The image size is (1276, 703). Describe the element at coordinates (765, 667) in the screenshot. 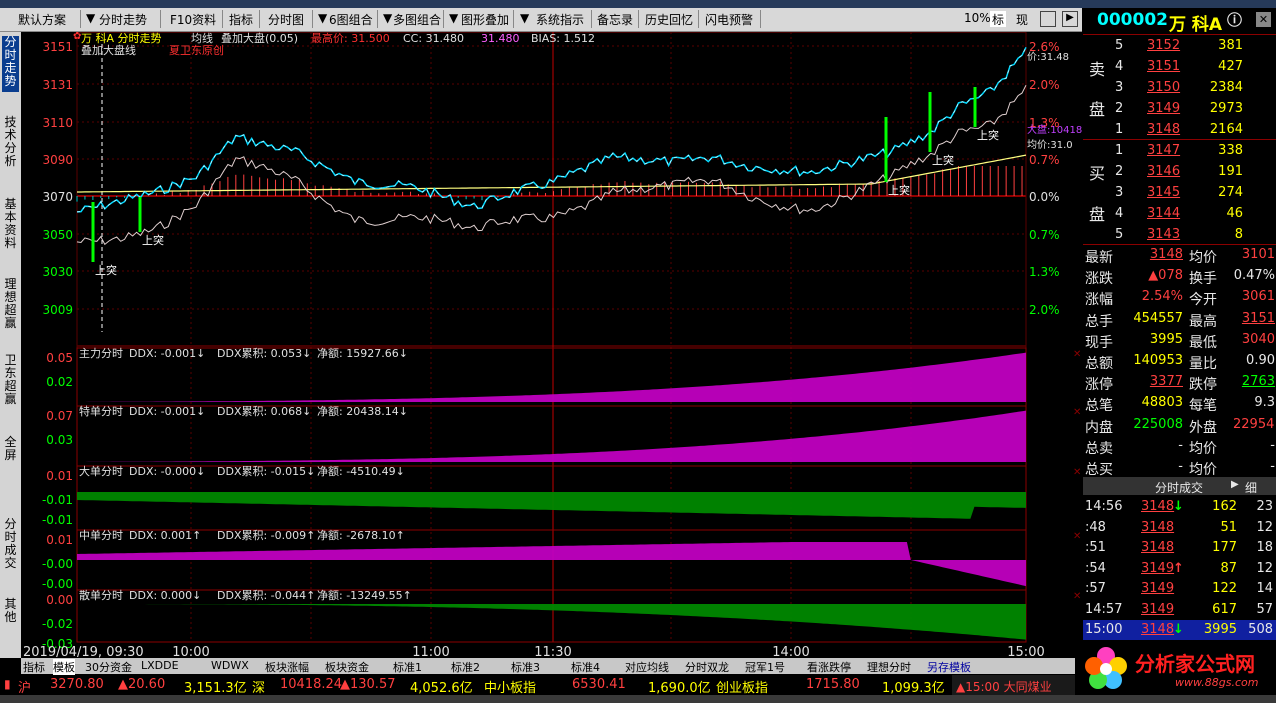

I see `bottom-tab: 冠军1号` at that location.